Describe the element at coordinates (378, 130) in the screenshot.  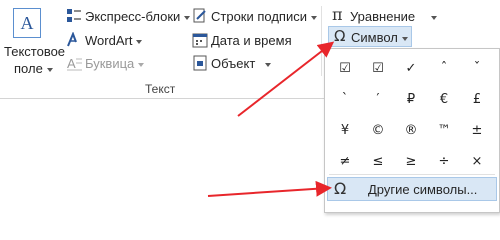
I see `symbol-cell: ©` at that location.